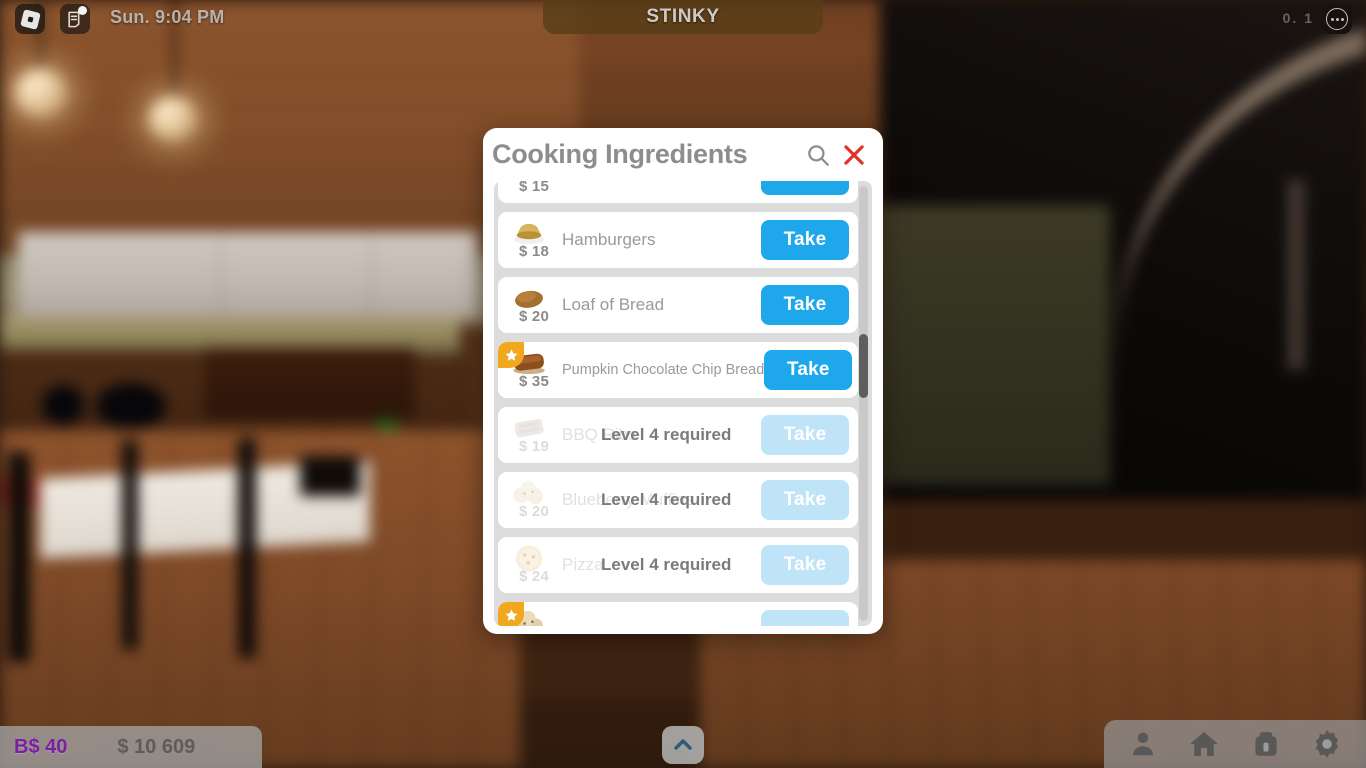 This screenshot has width=1366, height=768. What do you see at coordinates (805, 618) in the screenshot?
I see `take-button` at bounding box center [805, 618].